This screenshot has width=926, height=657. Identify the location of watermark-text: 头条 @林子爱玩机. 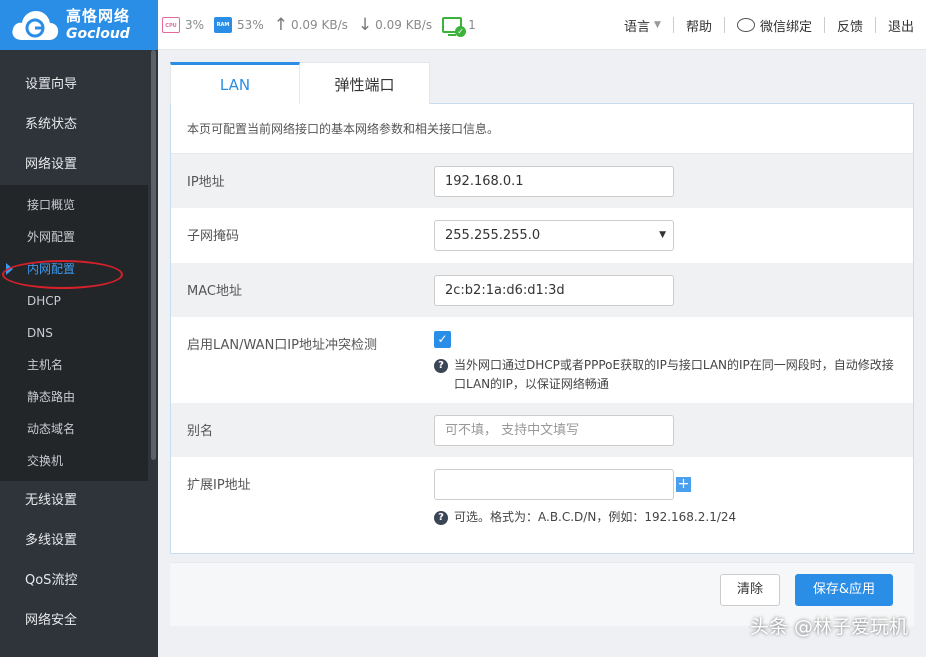
(828, 627).